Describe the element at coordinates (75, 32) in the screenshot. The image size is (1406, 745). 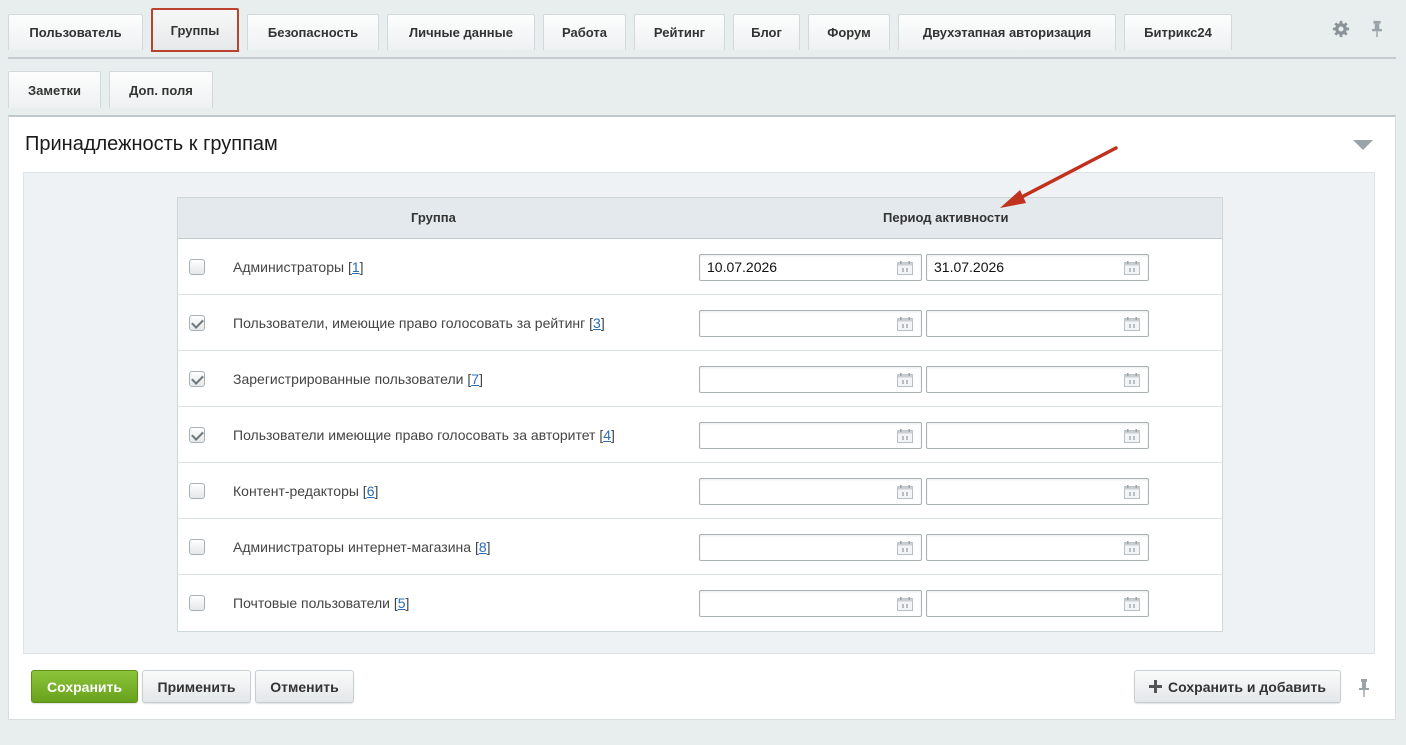
I see `tab-user: Пользователь` at that location.